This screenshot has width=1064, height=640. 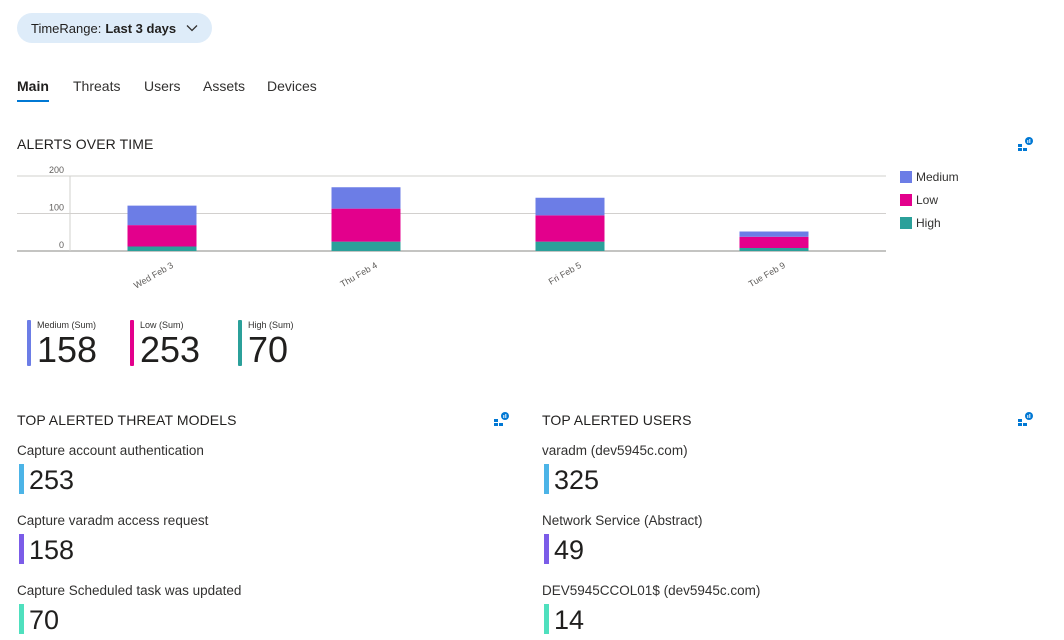 What do you see at coordinates (52, 550) in the screenshot?
I see `threat-model-value: 158` at bounding box center [52, 550].